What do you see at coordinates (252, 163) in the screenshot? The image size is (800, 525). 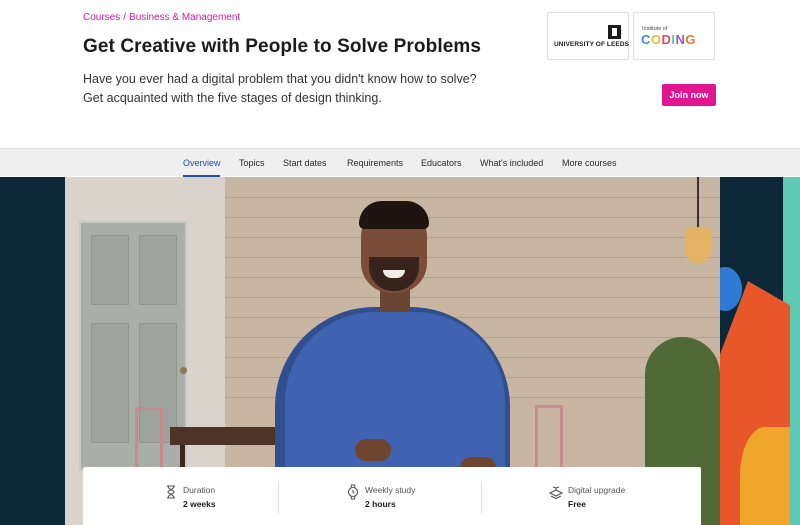 I see `tab-topics: Topics` at bounding box center [252, 163].